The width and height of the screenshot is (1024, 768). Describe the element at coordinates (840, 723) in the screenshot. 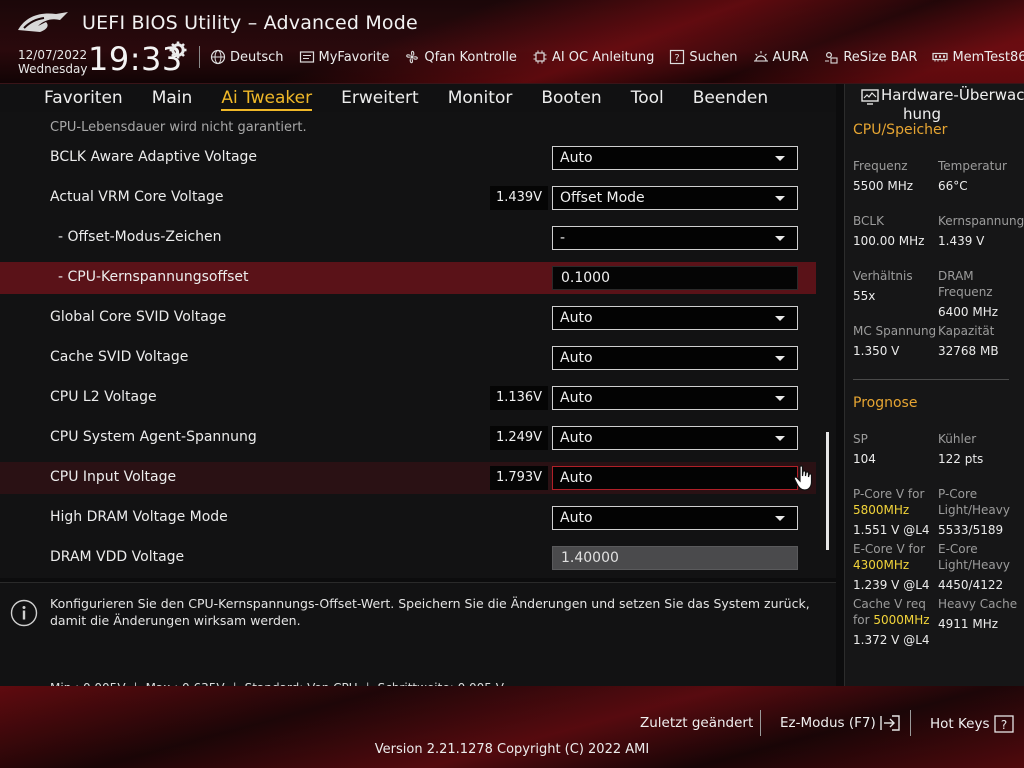

I see `ez-mode-button: Ez-Modus (F7)` at that location.